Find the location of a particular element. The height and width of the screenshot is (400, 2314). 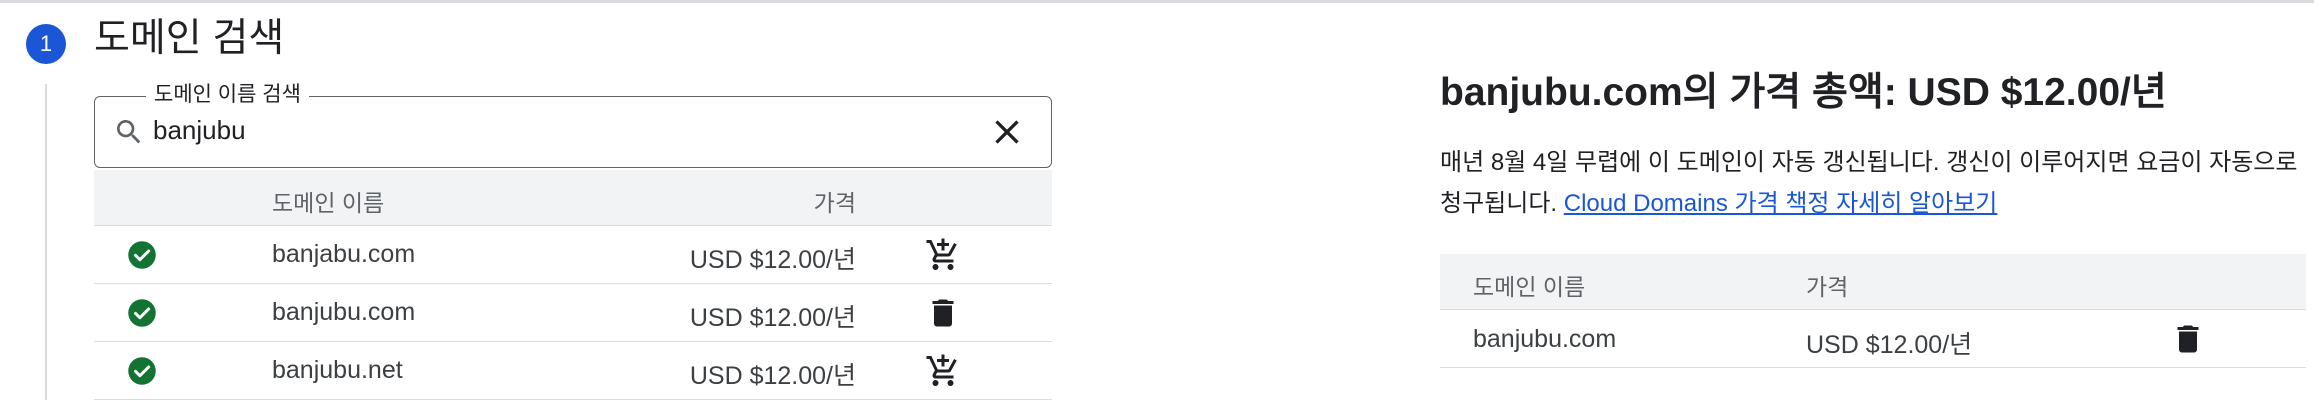

table-row: banjubu.net USD $12.00/년 is located at coordinates (573, 371).